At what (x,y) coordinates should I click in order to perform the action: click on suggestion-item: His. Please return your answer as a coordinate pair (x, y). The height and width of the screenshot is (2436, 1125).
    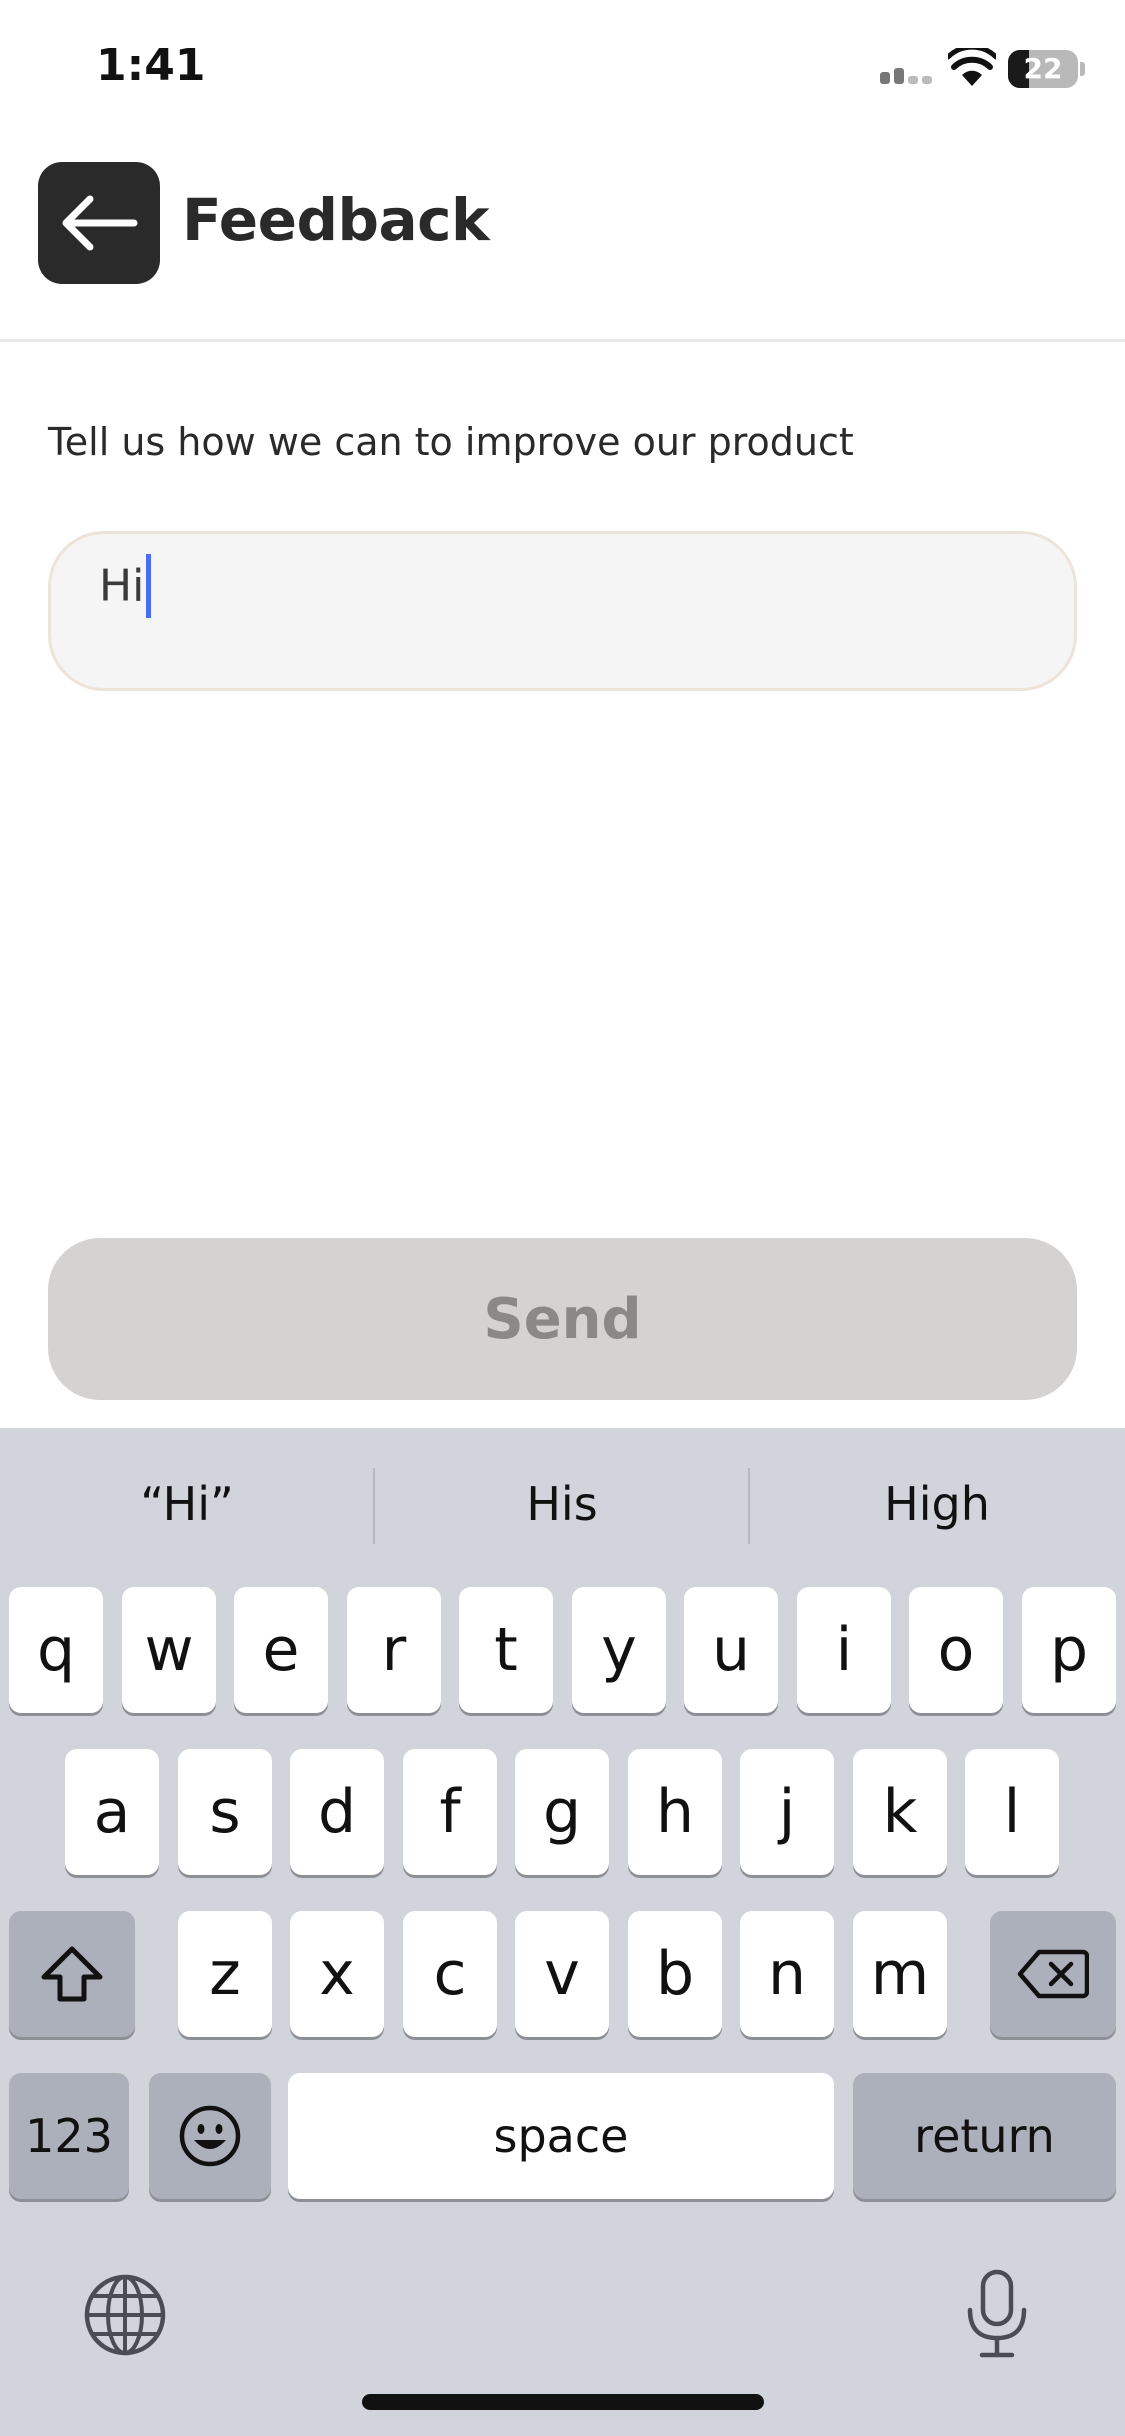
    Looking at the image, I should click on (562, 1504).